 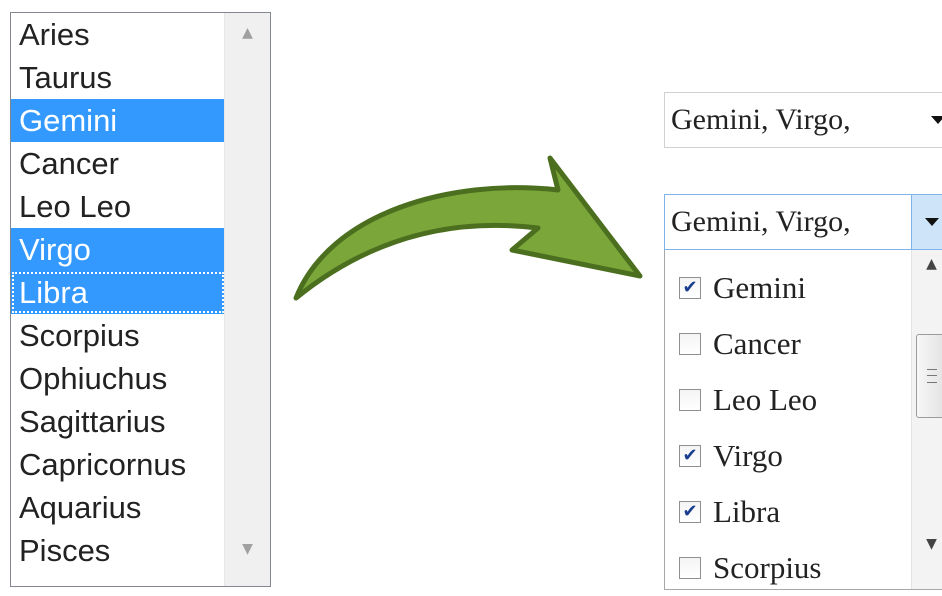 I want to click on list-item: Taurus, so click(x=118, y=77).